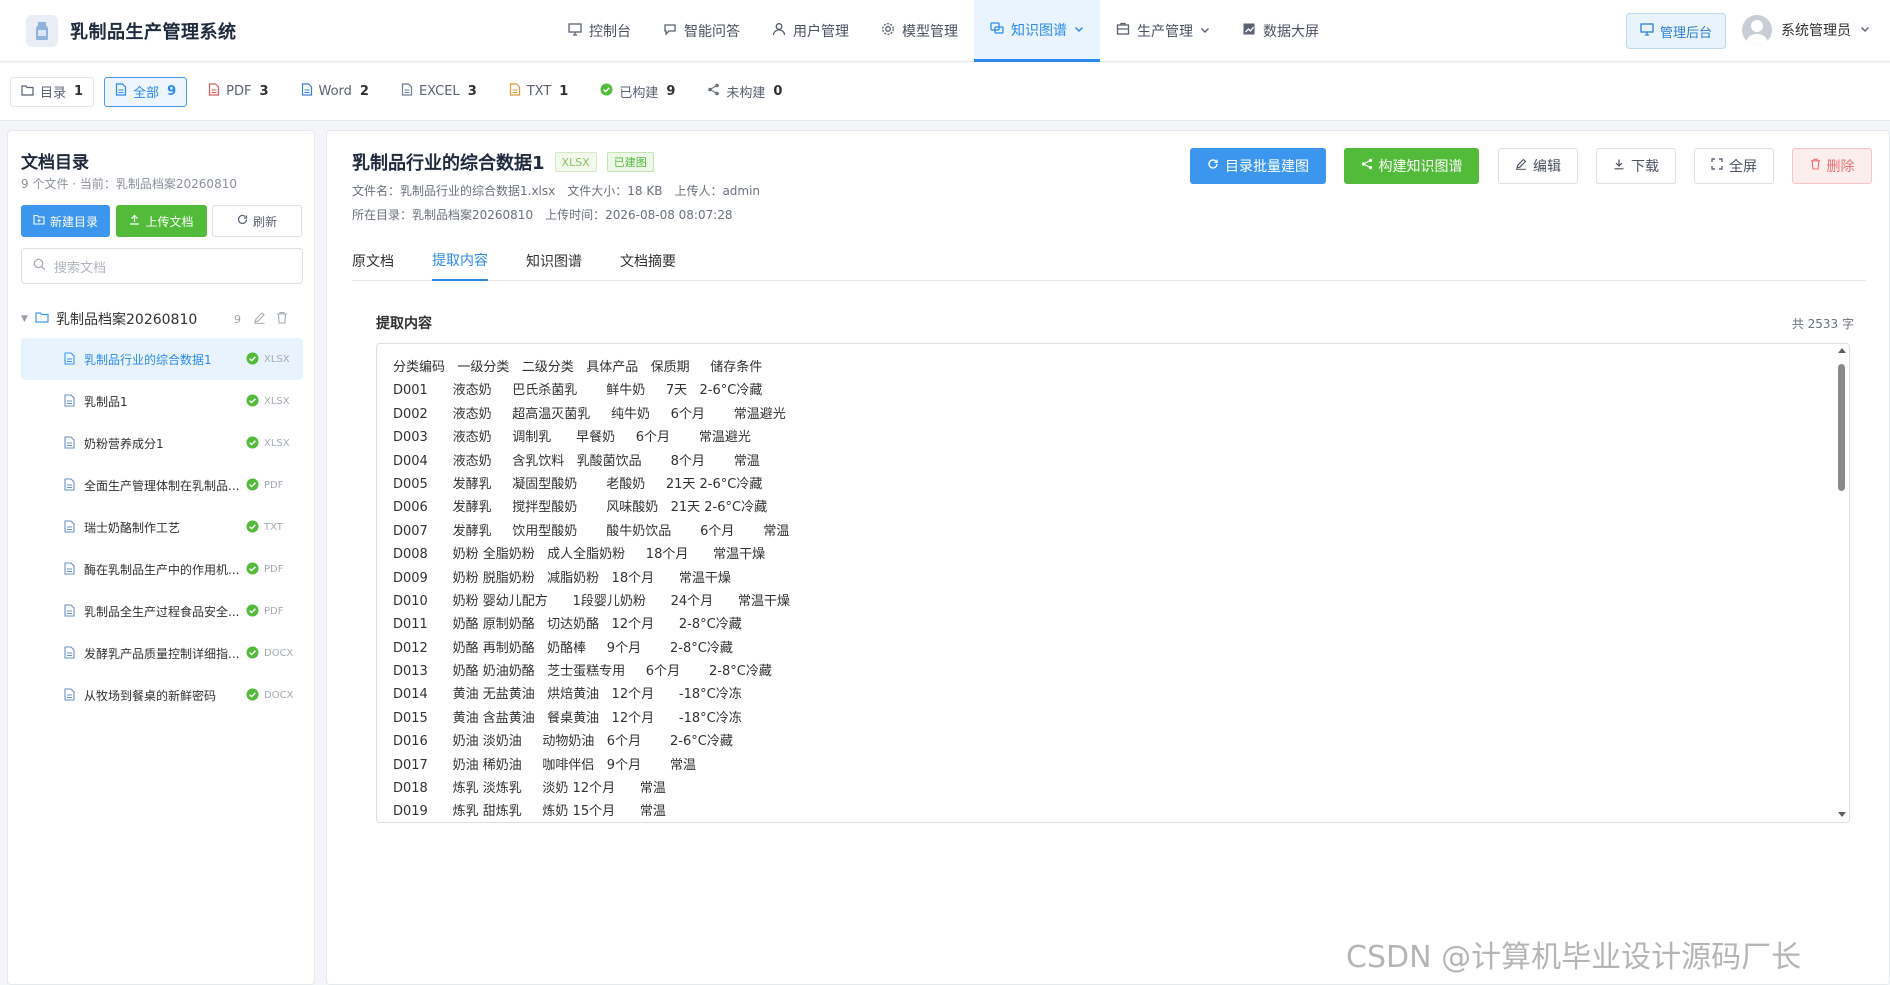  Describe the element at coordinates (42, 31) in the screenshot. I see `milk-bottle-logo-icon` at that location.